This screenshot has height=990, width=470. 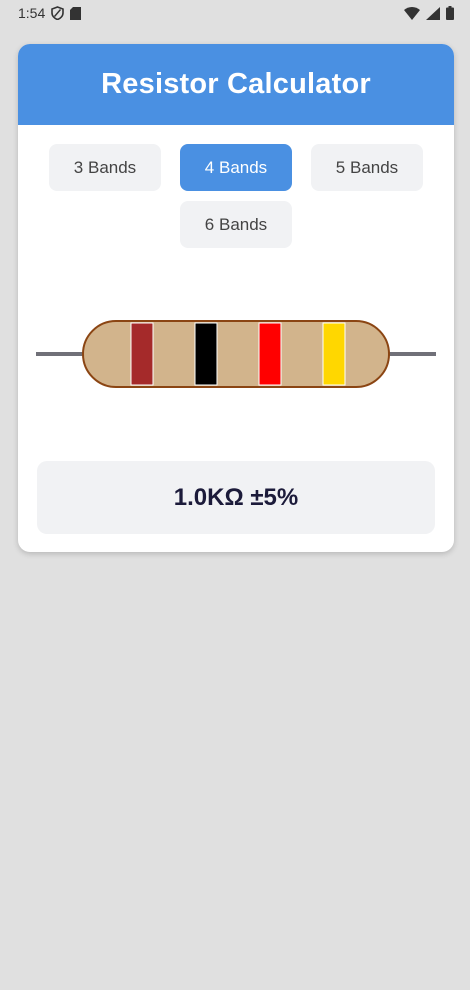 I want to click on sd-card-icon, so click(x=76, y=13).